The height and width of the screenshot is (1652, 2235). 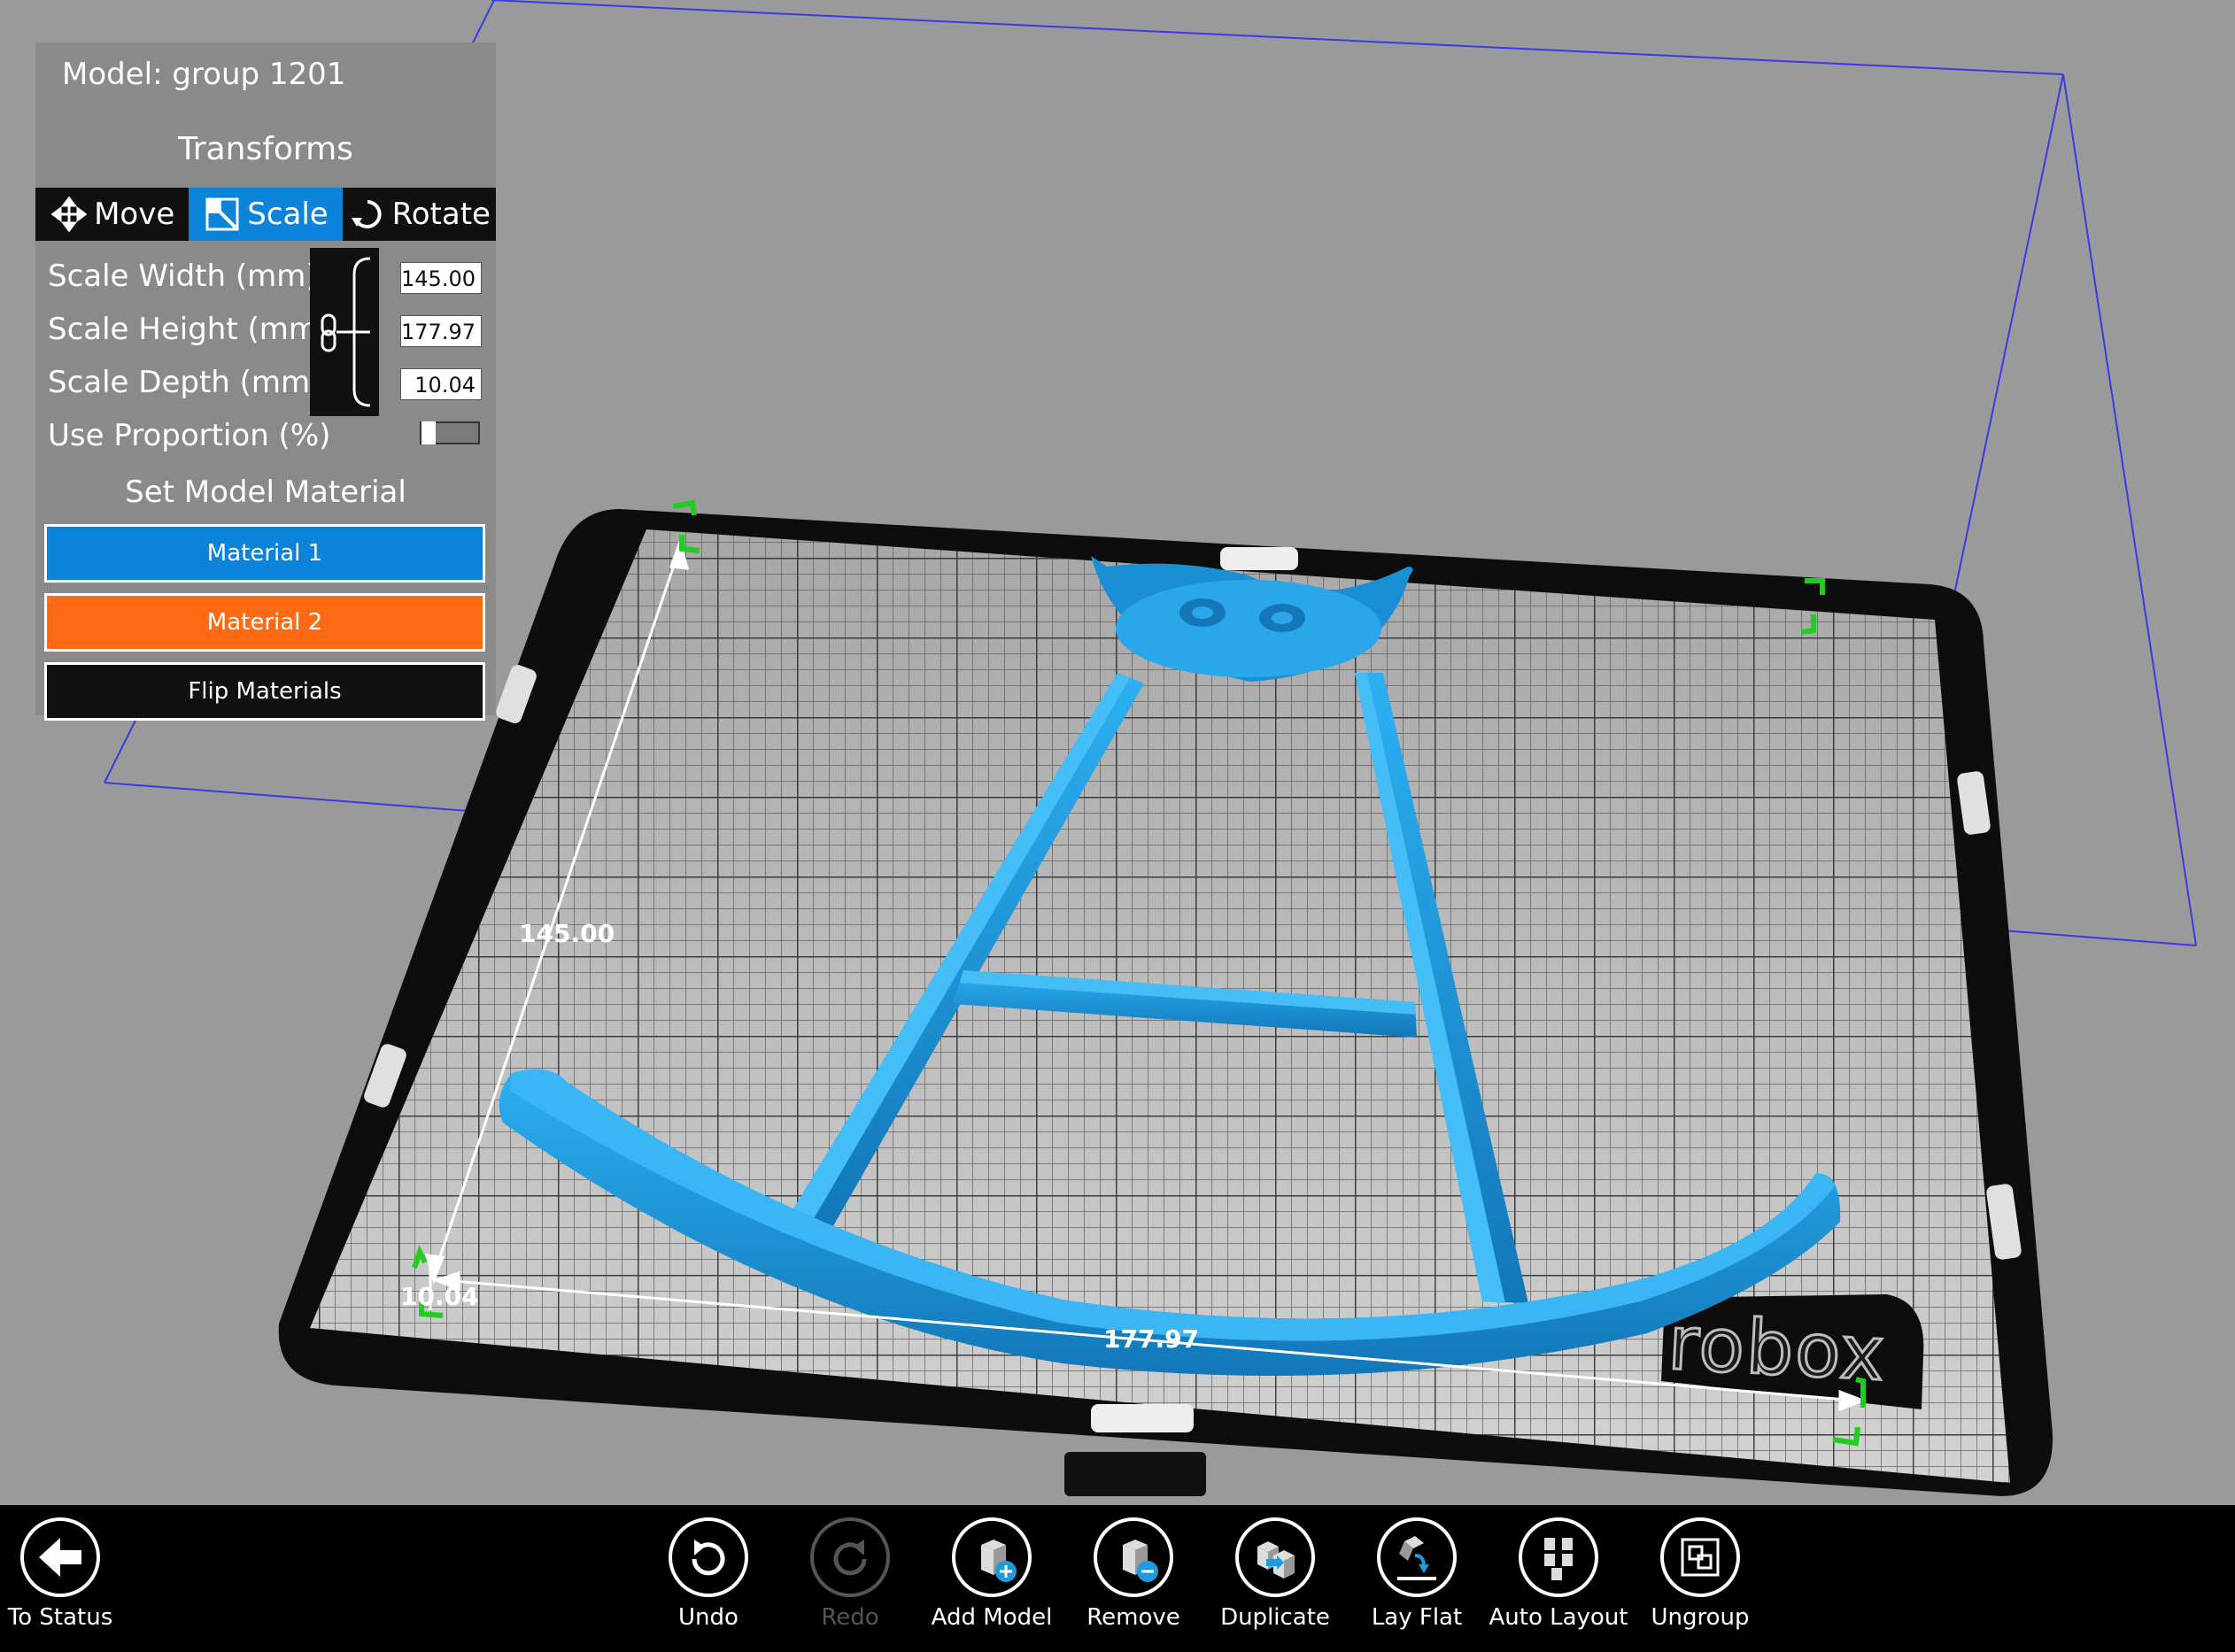 I want to click on add-model-button: Add Model, so click(x=992, y=1574).